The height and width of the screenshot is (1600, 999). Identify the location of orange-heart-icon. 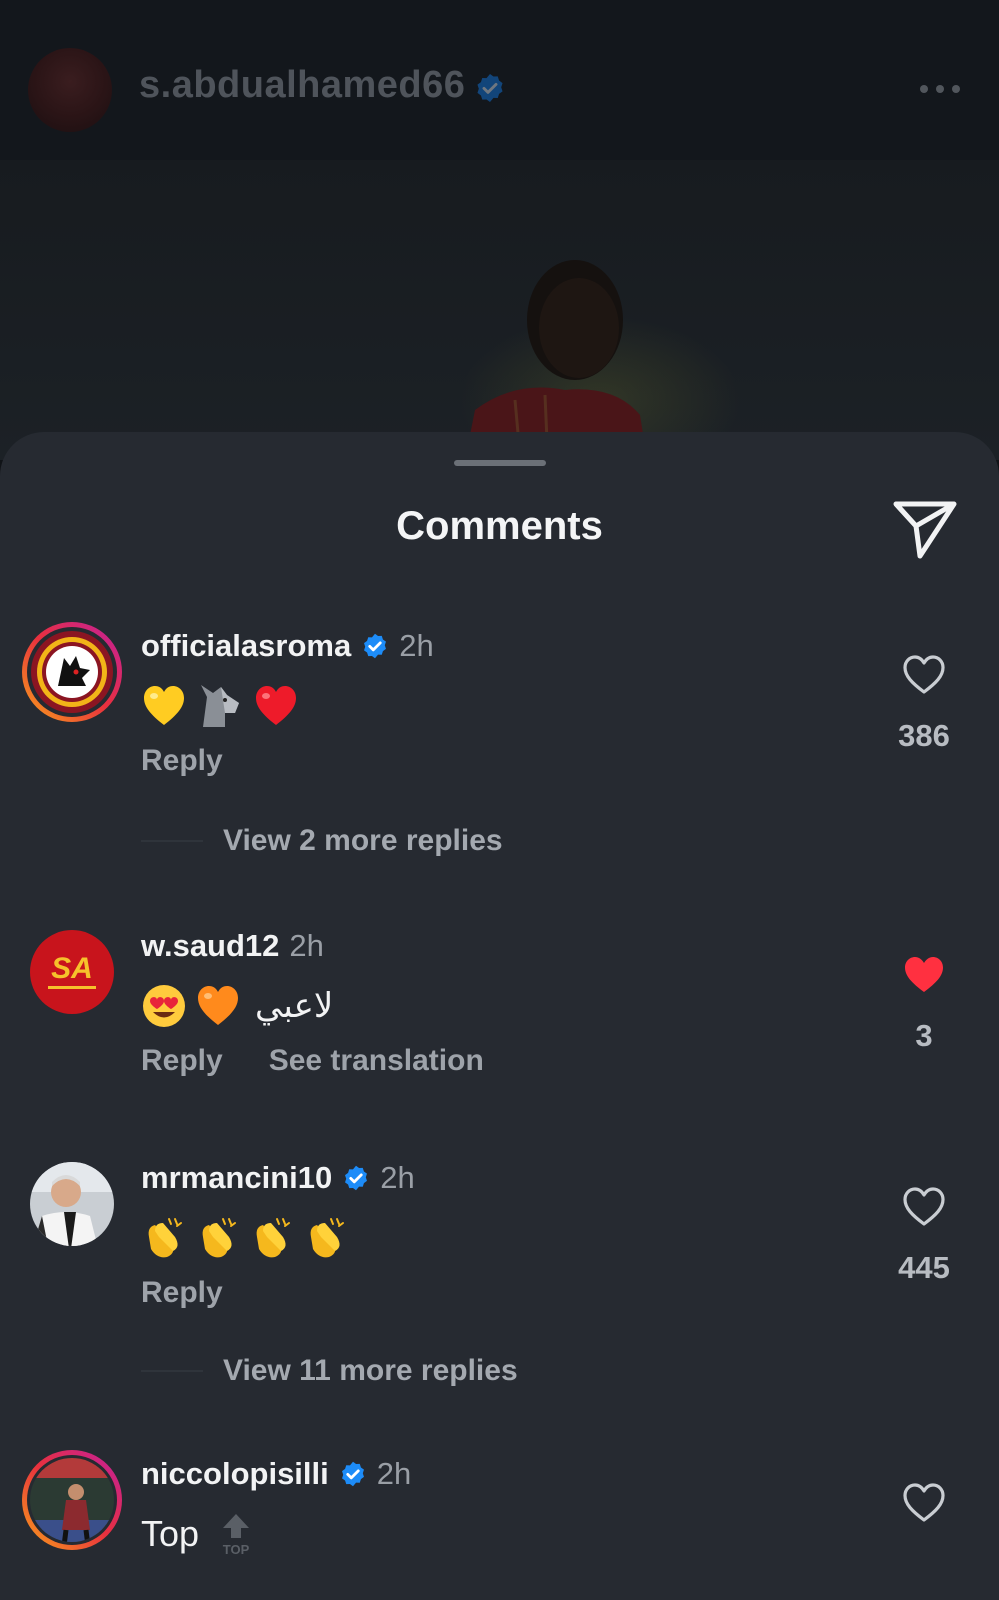
(218, 1005).